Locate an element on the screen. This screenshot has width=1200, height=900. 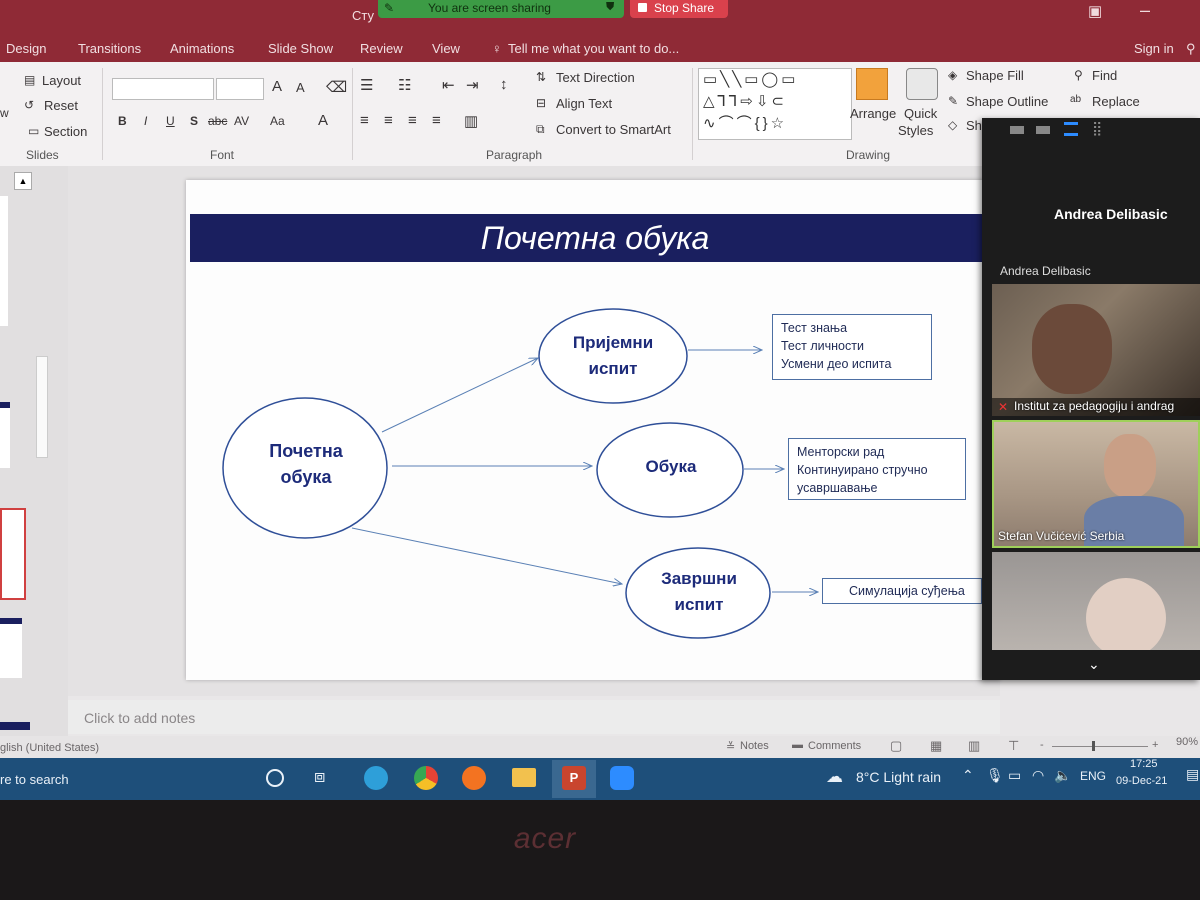
section-button: Section is located at coordinates (65, 131).